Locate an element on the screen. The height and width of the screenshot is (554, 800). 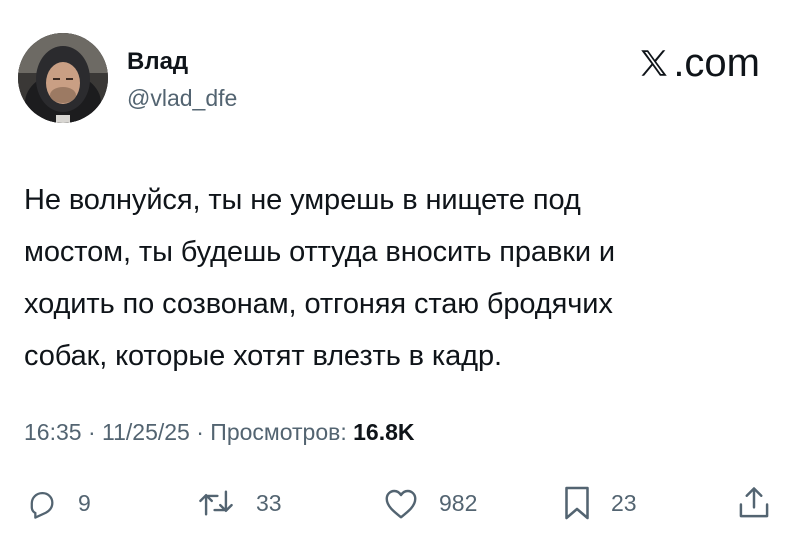
tweet-text-line: собак, которые хотят влезть в кадр. is located at coordinates (263, 356).